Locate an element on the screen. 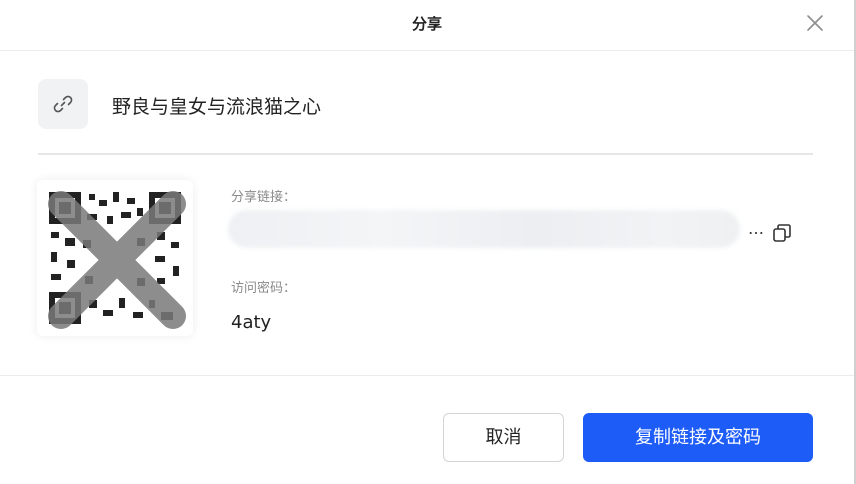 Image resolution: width=856 pixels, height=484 pixels. file-name: 野良与皇女与流浪猫之心 is located at coordinates (217, 107).